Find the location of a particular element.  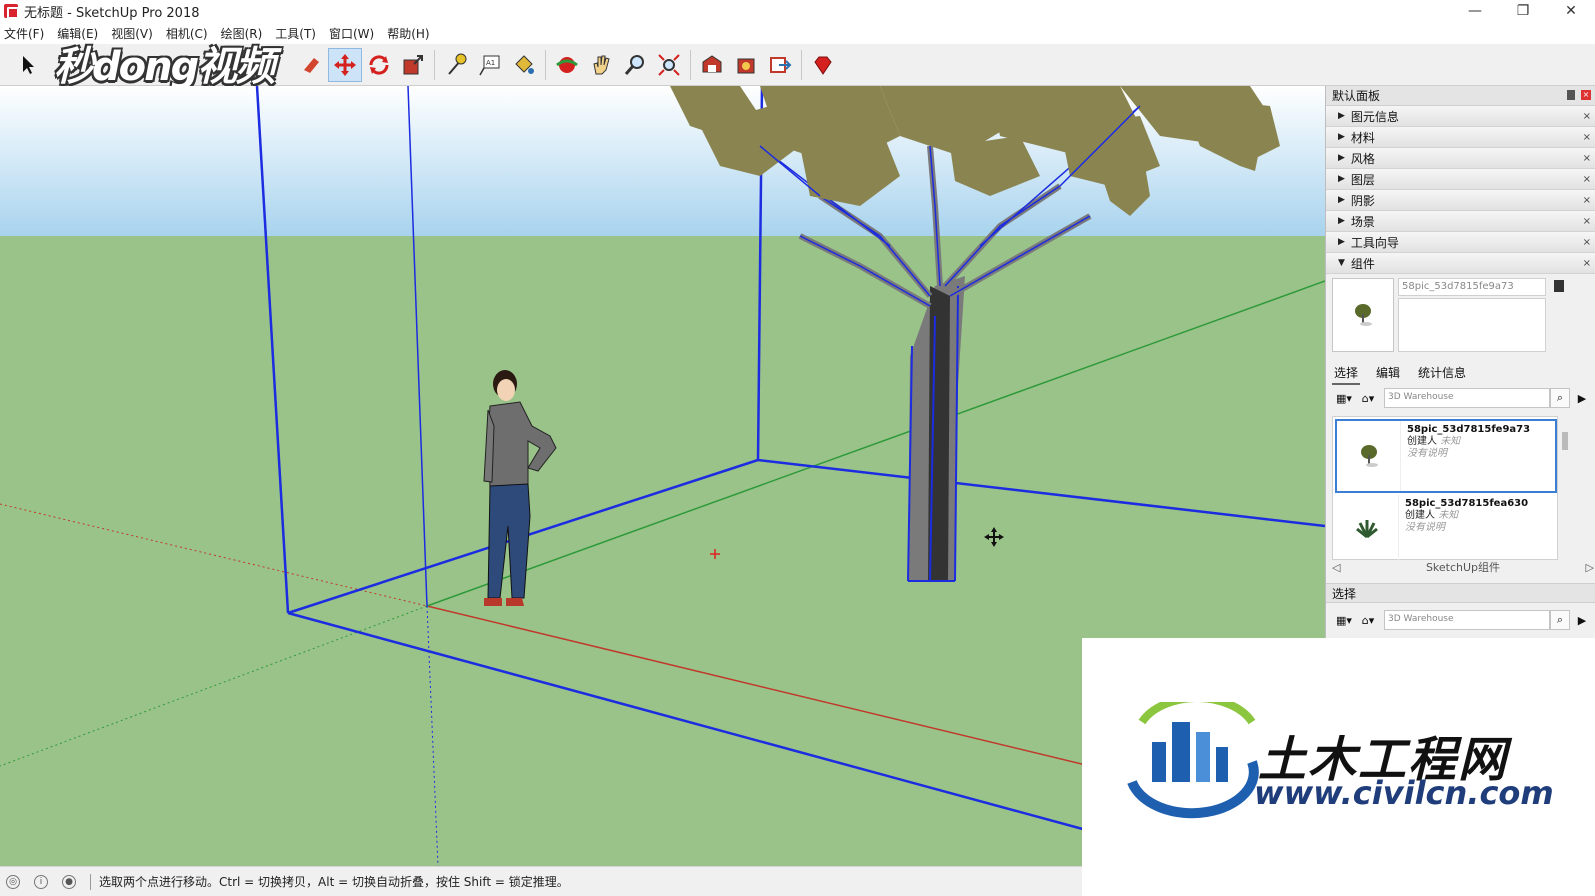

collection-name: SketchUp组件 is located at coordinates (1463, 567).